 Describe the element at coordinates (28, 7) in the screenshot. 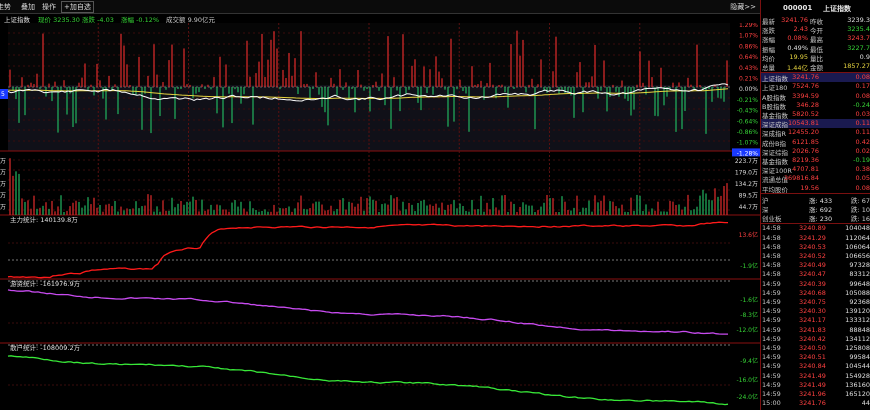

I see `toolbar-overlay-button: 叠加` at that location.